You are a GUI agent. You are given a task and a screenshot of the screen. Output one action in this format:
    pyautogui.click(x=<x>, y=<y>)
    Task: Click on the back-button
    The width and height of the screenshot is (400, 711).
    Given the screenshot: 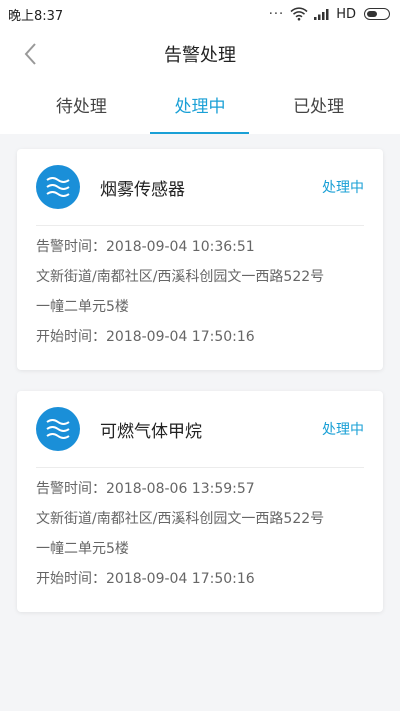 What is the action you would take?
    pyautogui.click(x=30, y=54)
    